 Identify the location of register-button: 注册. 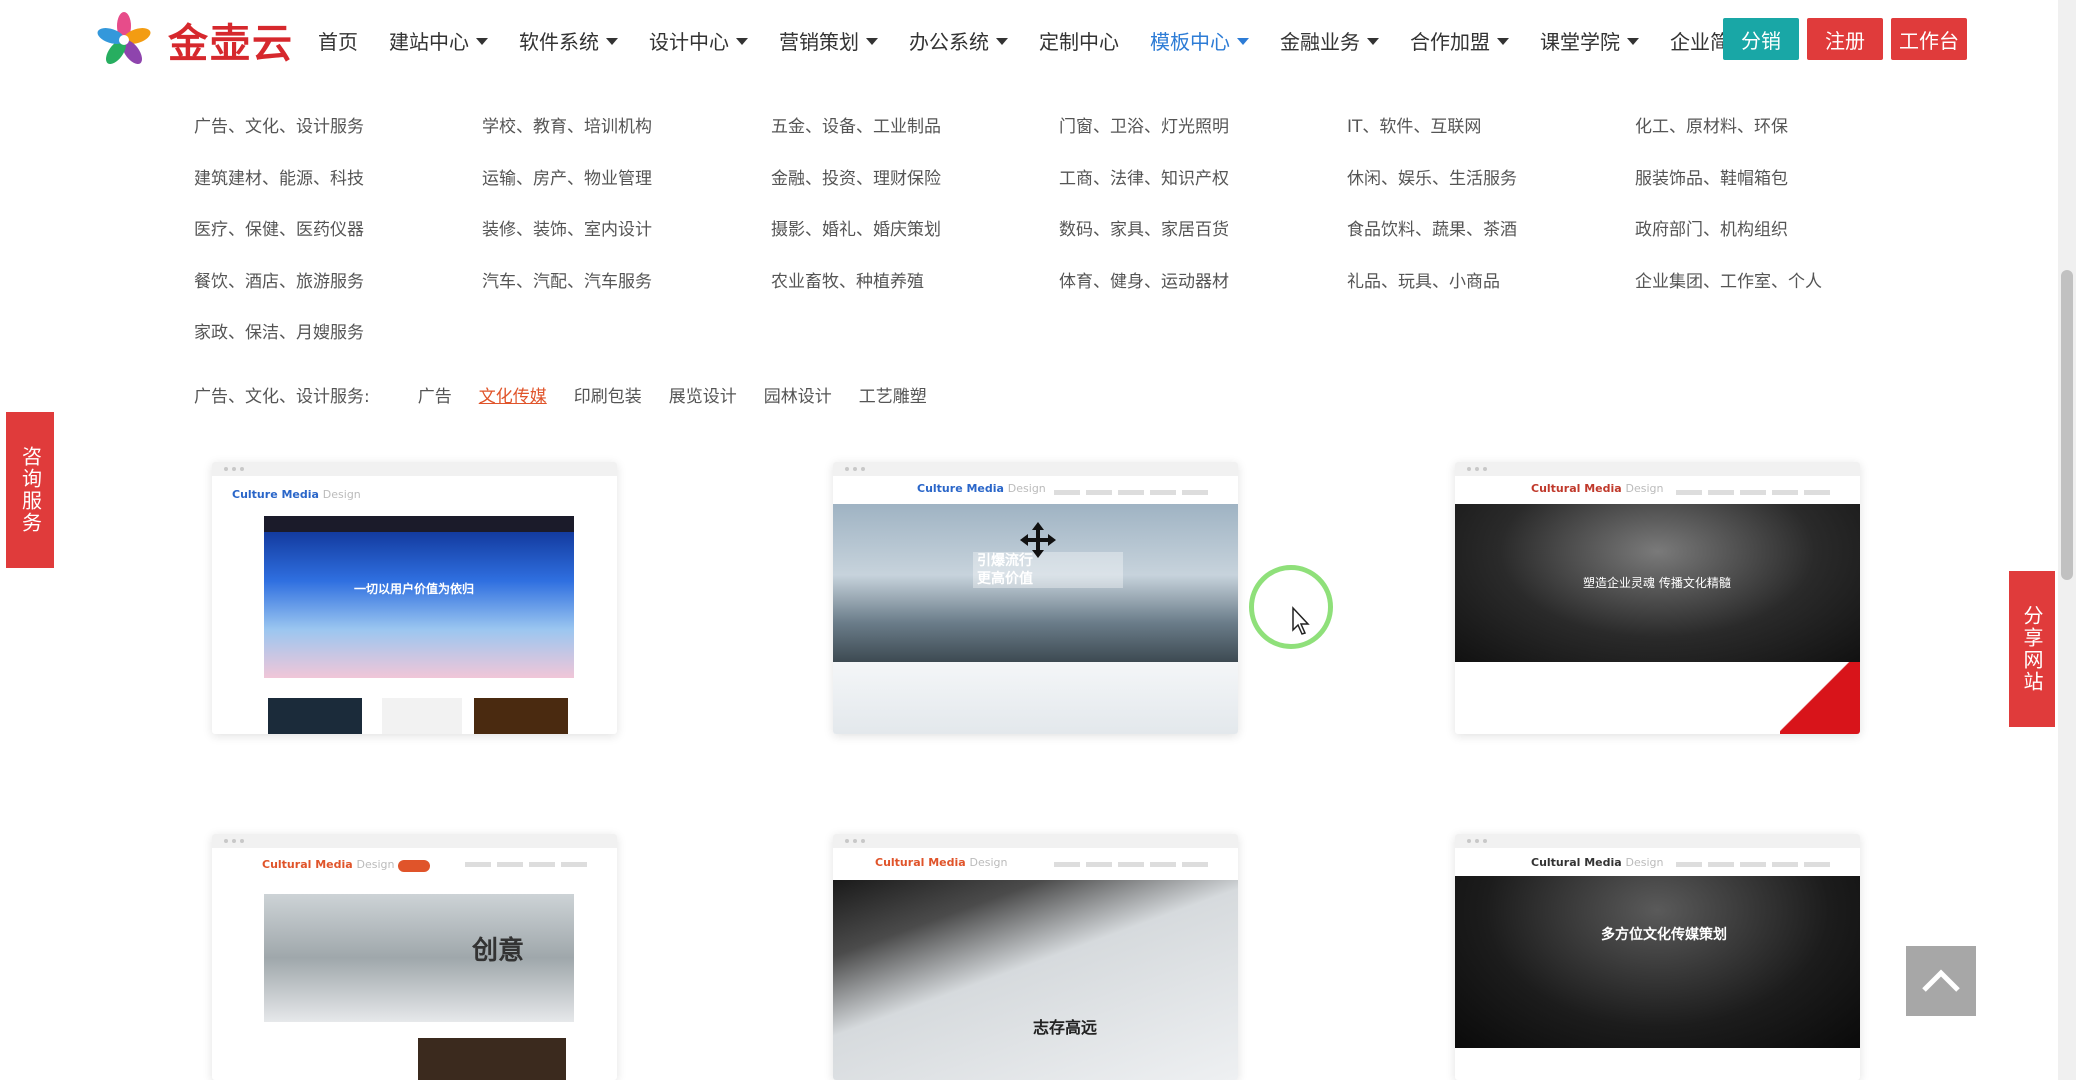
(1845, 39).